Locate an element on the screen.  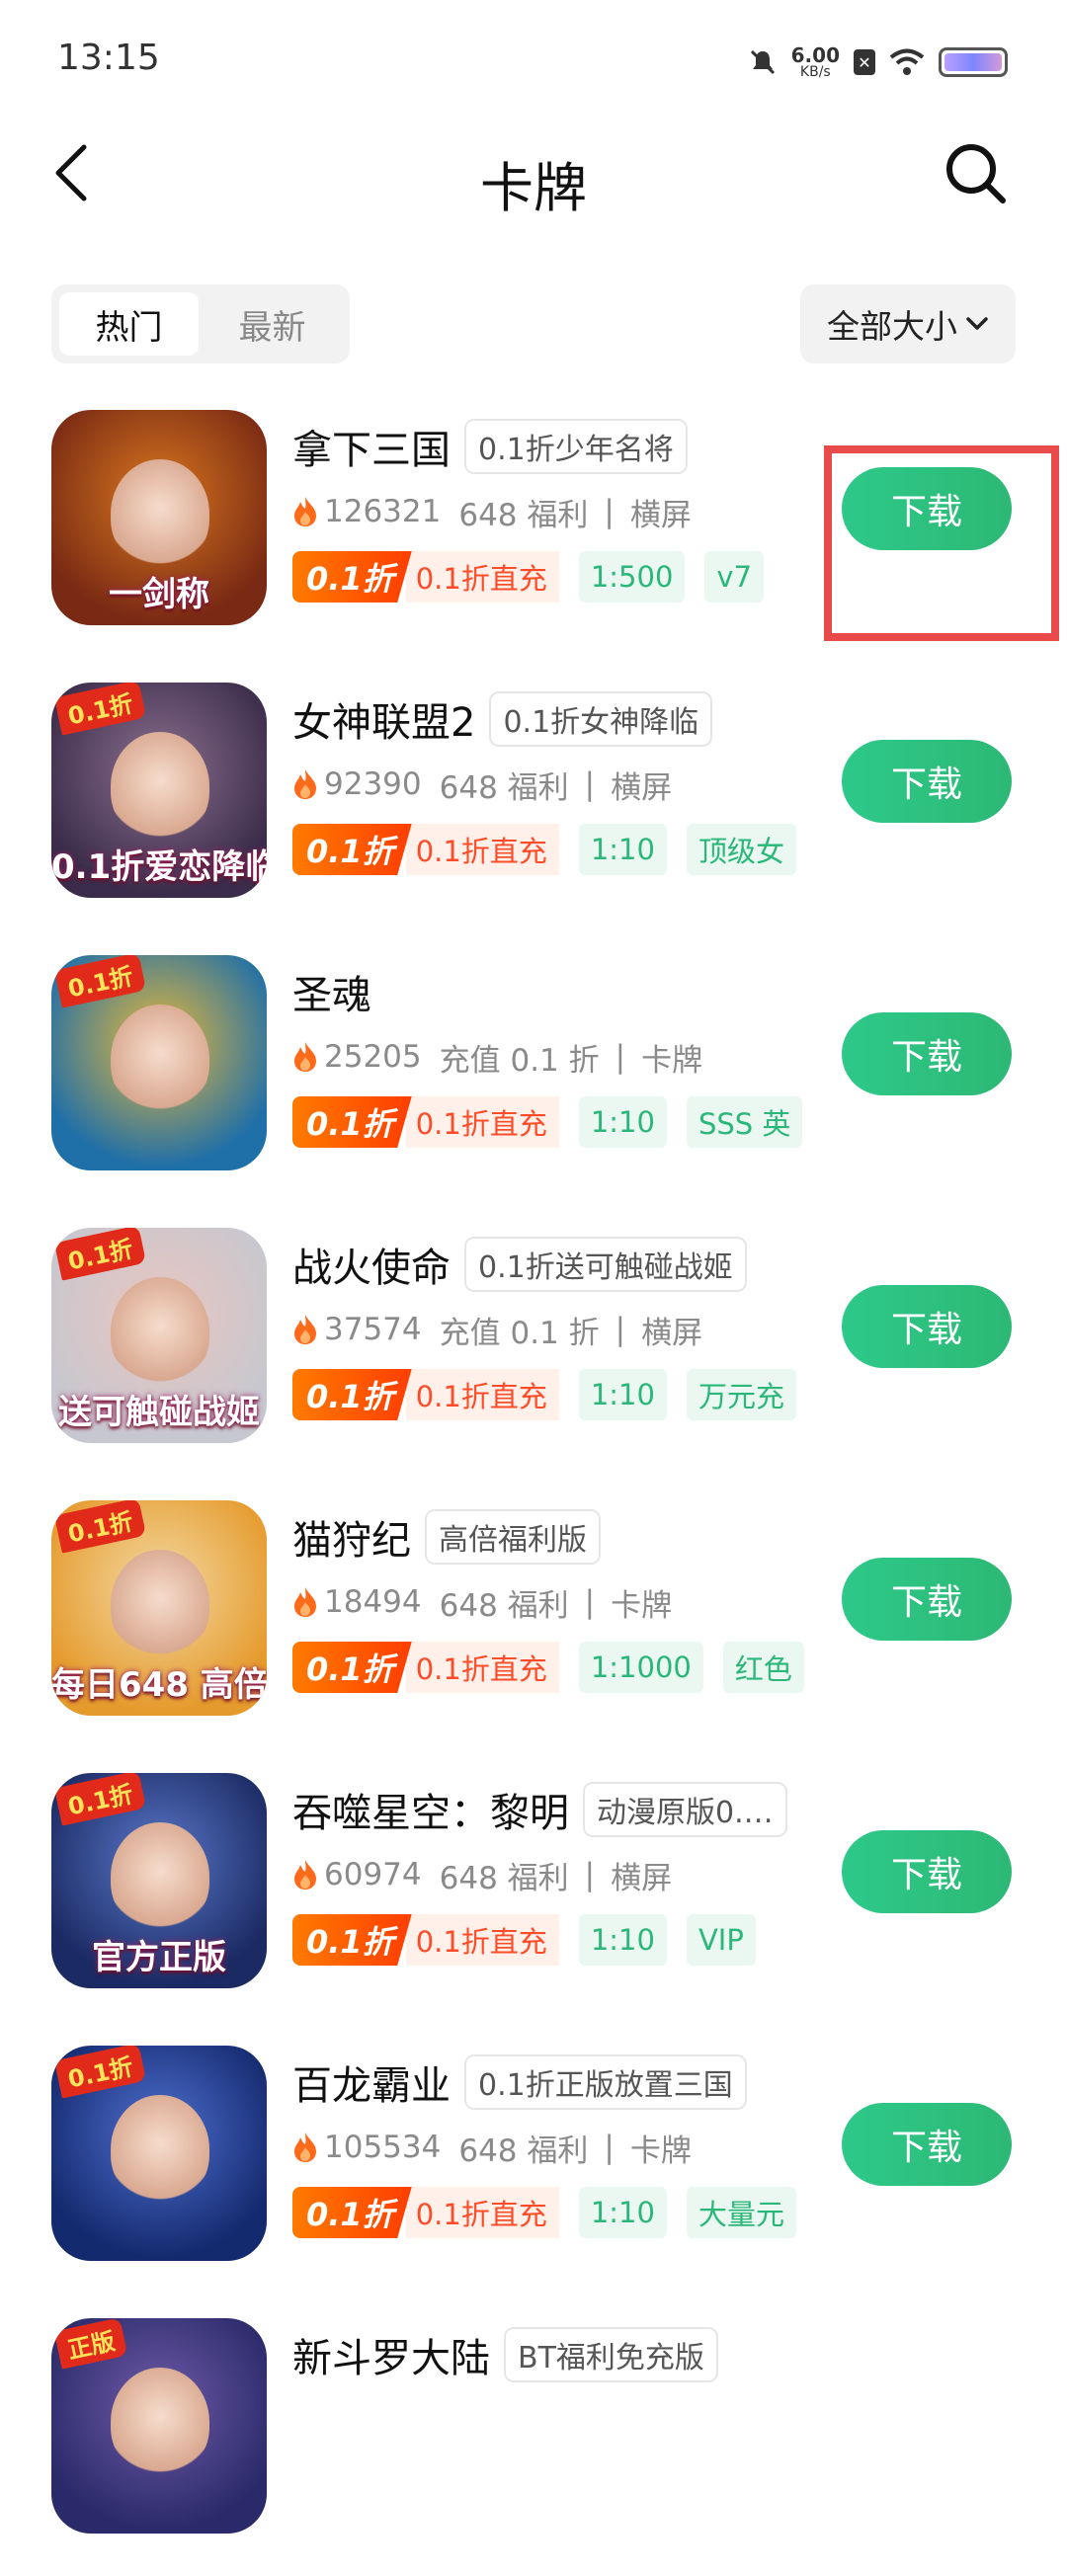
game-list-item: 0.1折 百龙霸业 0.1折正版放置三国 105534 648 福利 | 卡牌 is located at coordinates (533, 2167).